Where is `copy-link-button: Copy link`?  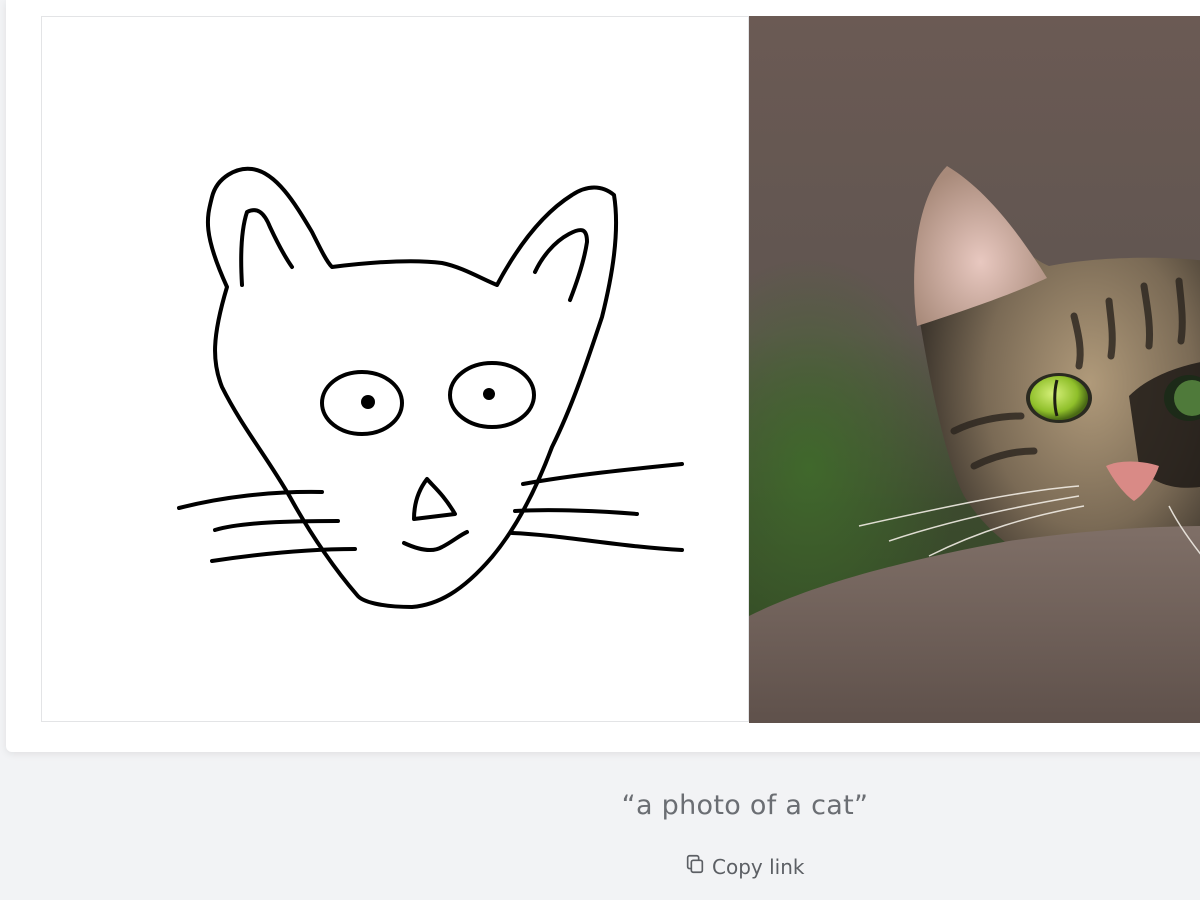 copy-link-button: Copy link is located at coordinates (744, 866).